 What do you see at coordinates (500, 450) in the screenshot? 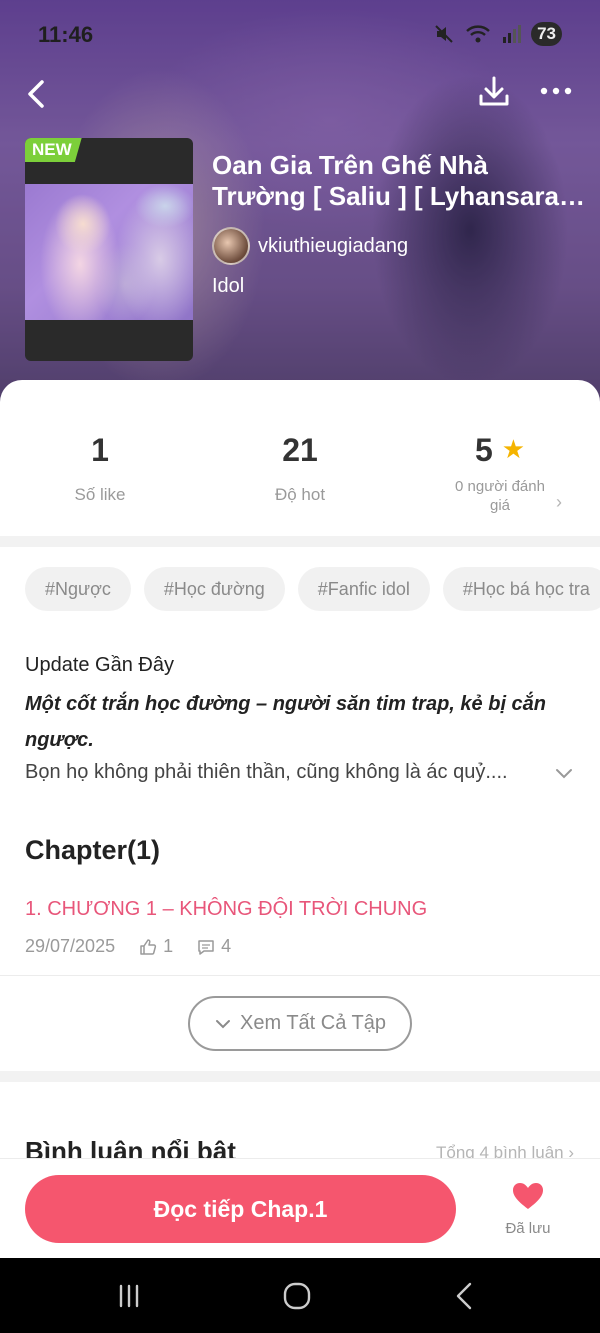
I see `stat-rating-row: 5 ★` at bounding box center [500, 450].